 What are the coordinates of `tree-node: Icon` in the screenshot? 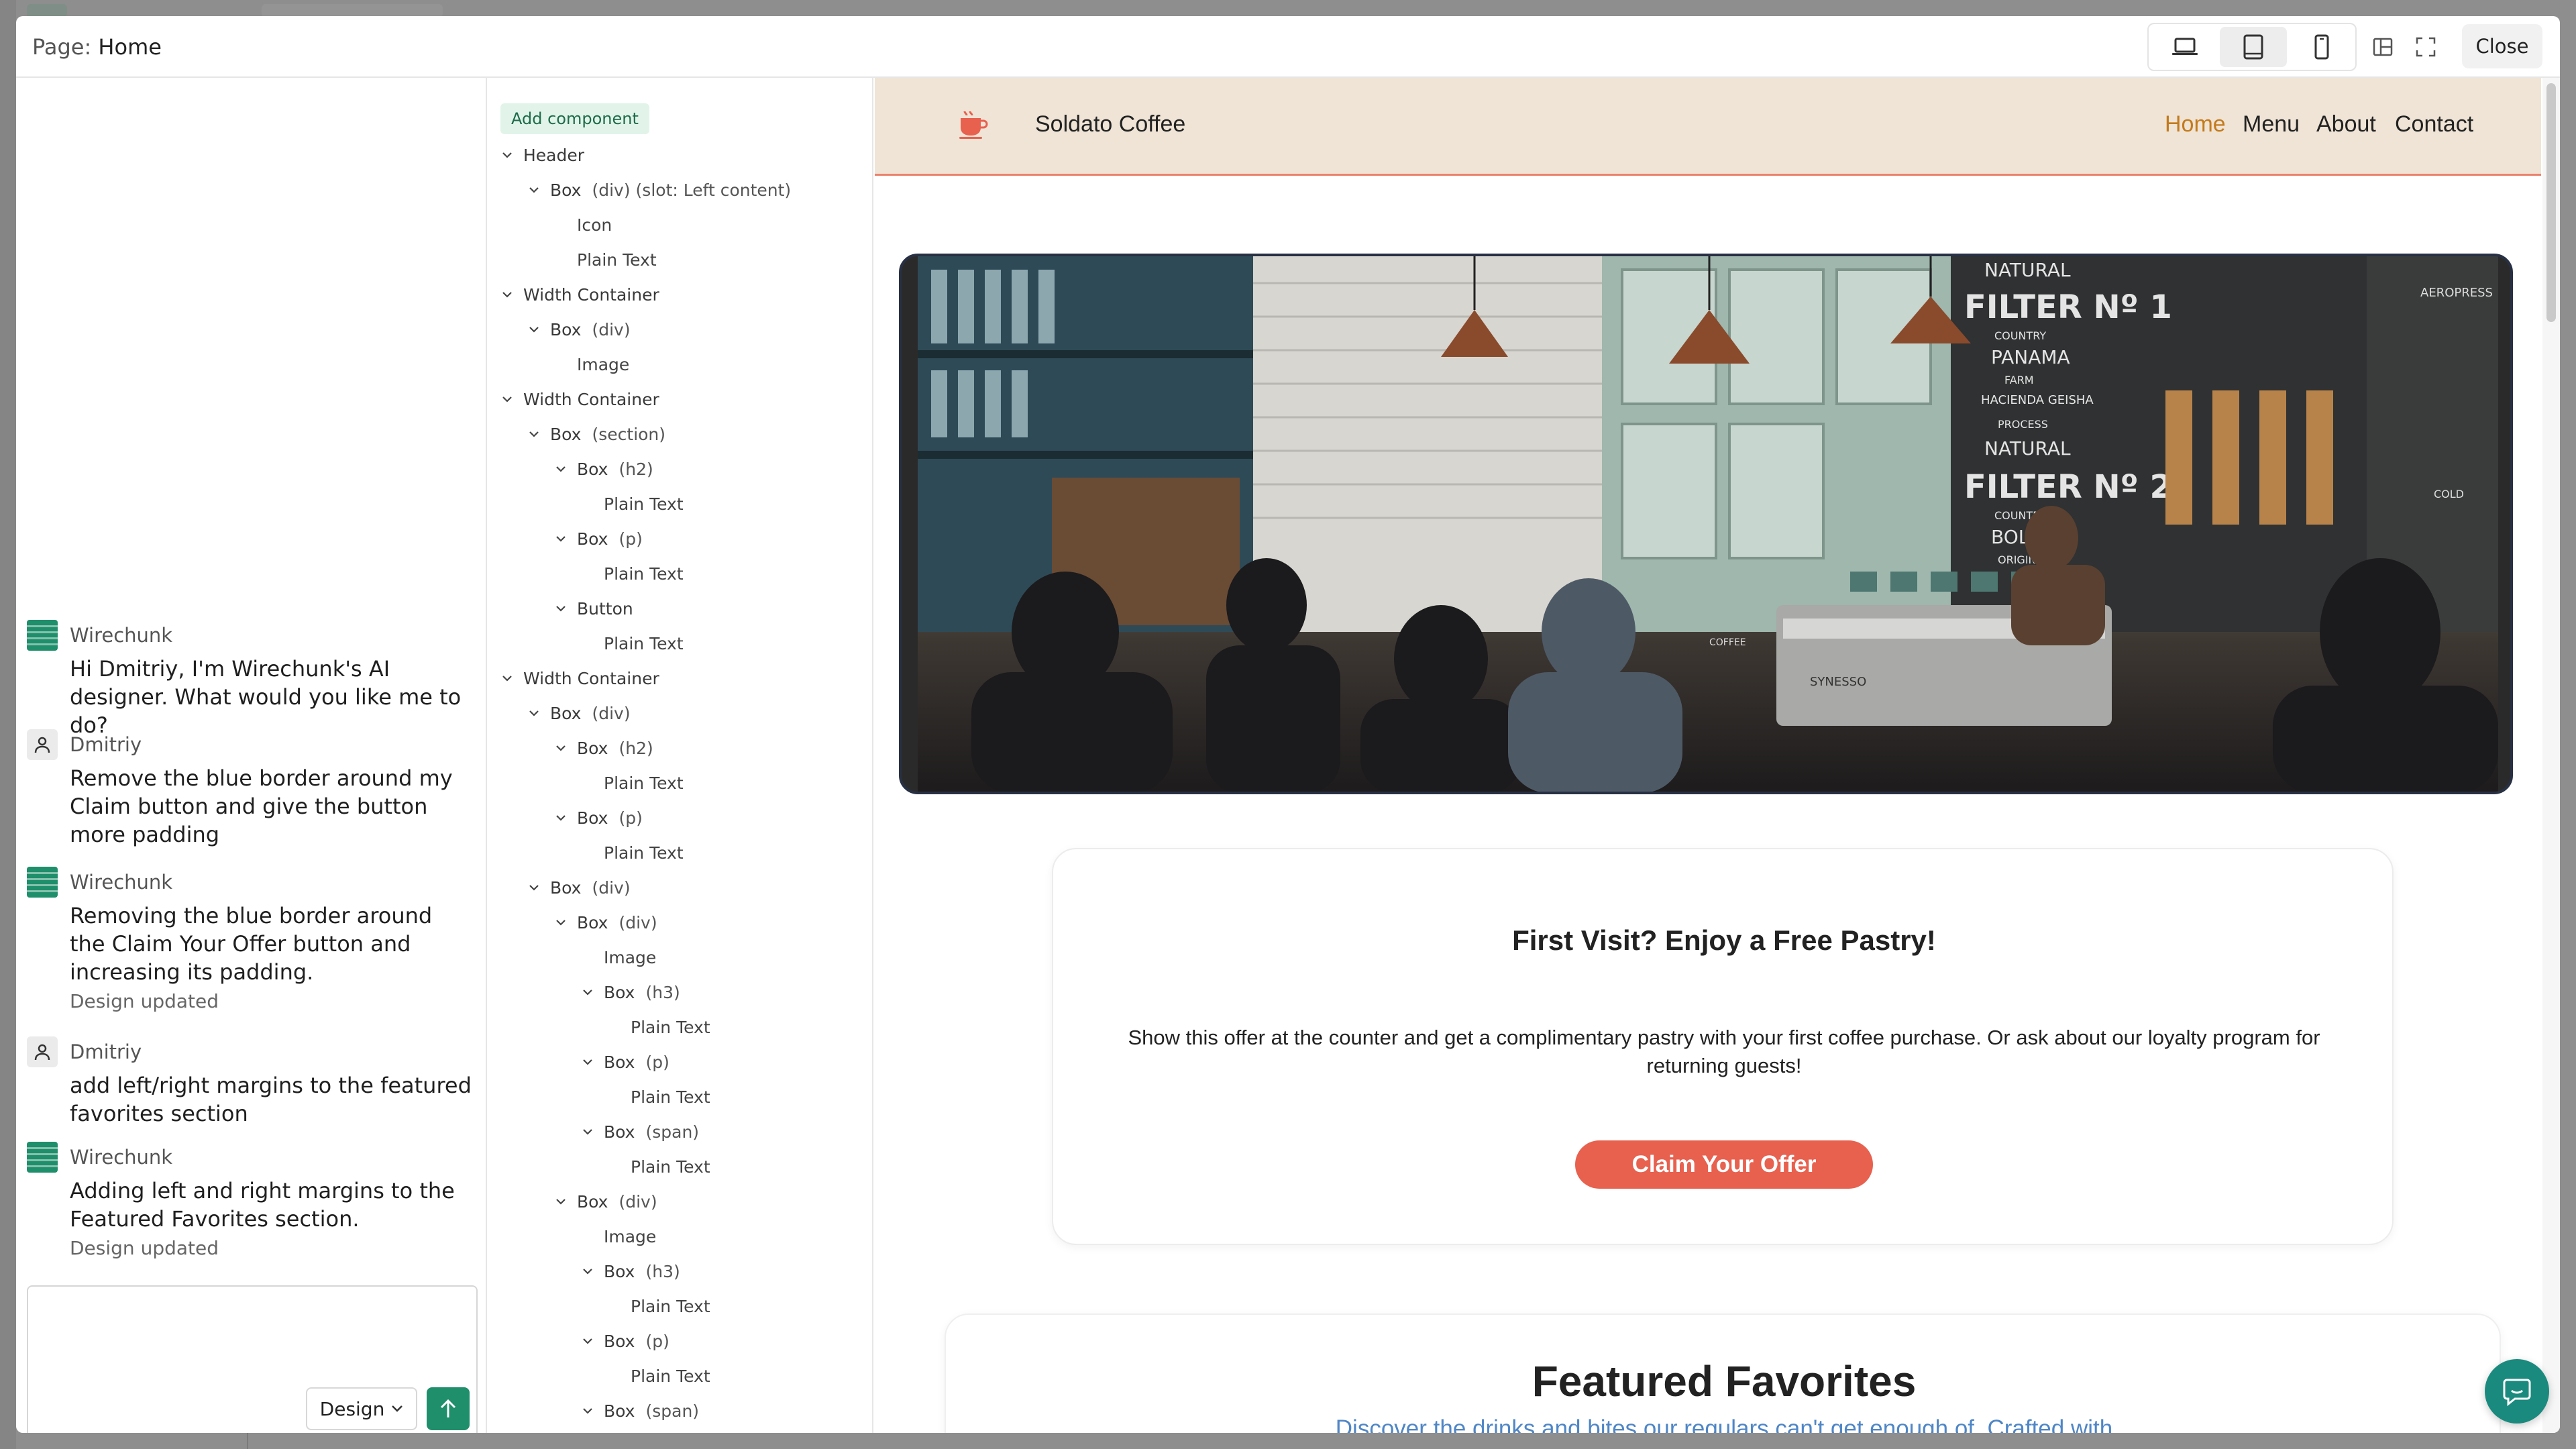 It's located at (594, 224).